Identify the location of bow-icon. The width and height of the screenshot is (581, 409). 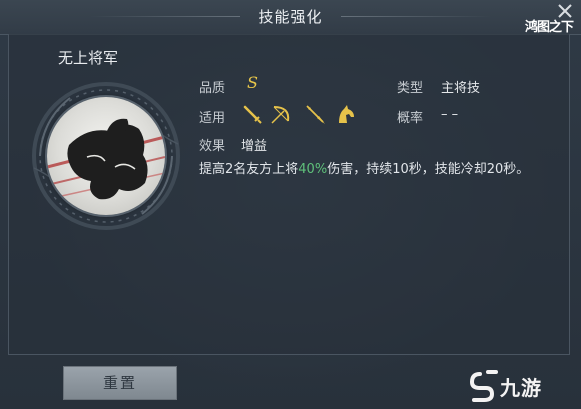
(280, 115).